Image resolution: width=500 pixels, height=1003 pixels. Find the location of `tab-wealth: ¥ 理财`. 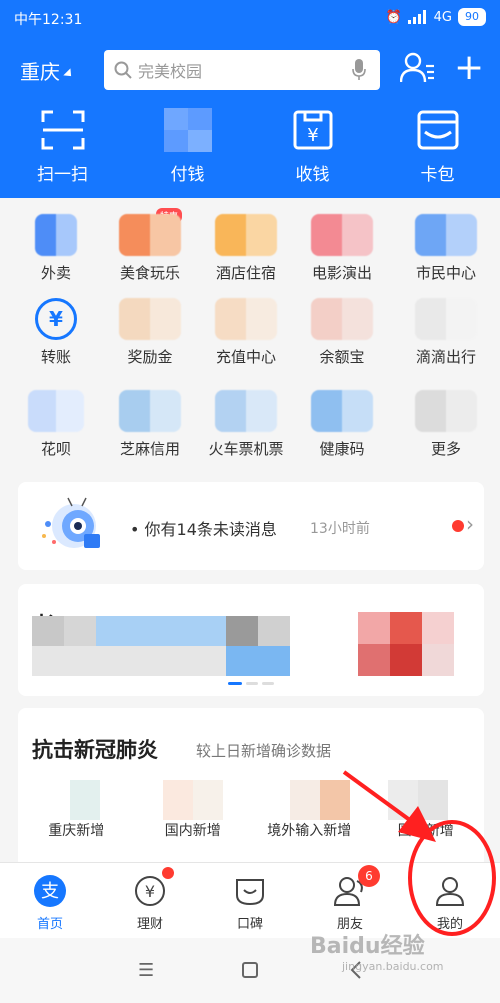

tab-wealth: ¥ 理财 is located at coordinates (150, 900).